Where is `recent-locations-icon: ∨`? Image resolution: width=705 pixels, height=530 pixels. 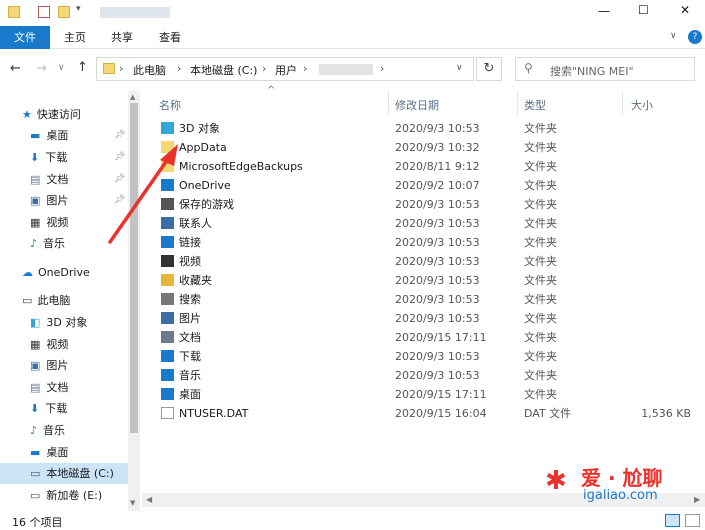
recent-locations-icon: ∨ is located at coordinates (61, 68).